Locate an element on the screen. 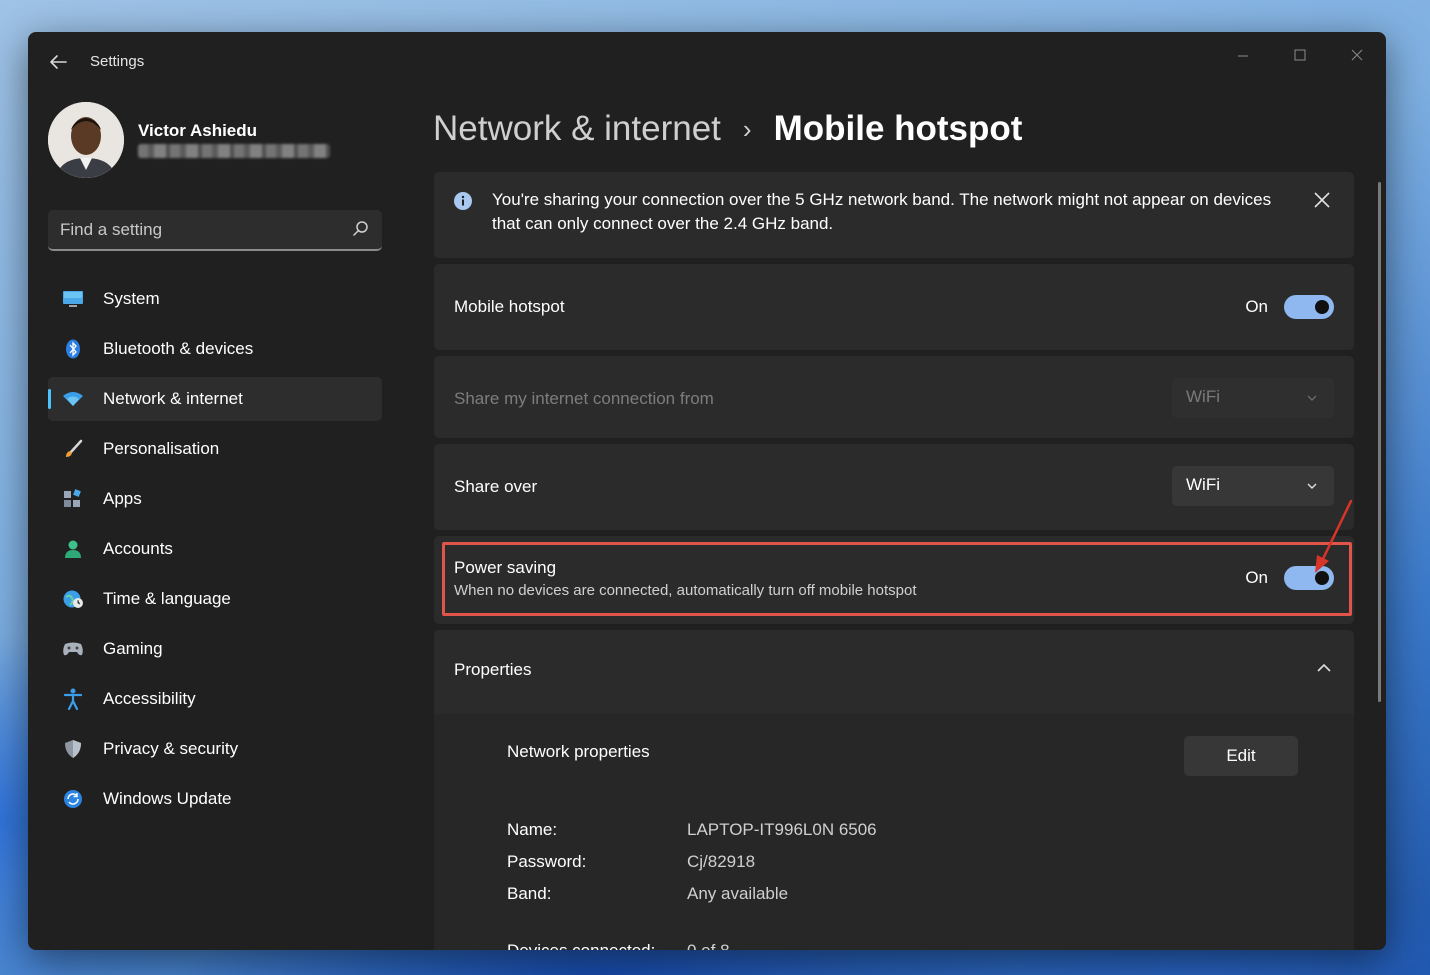 This screenshot has height=975, width=1430. share-over-row: Share over WiFi is located at coordinates (894, 487).